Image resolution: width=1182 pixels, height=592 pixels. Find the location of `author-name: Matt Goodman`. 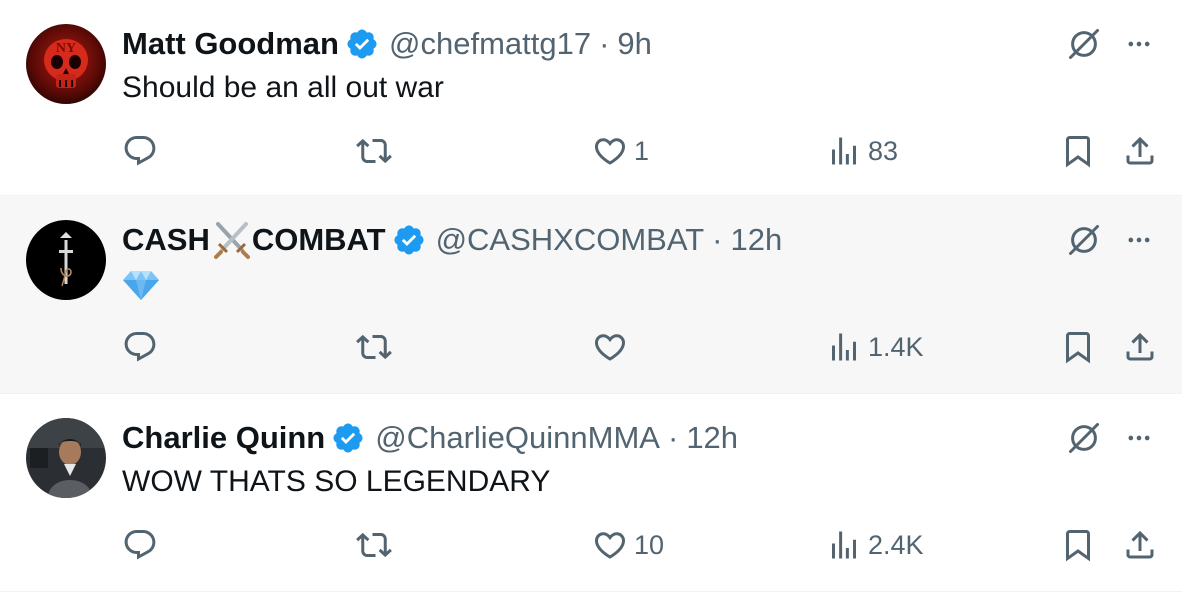

author-name: Matt Goodman is located at coordinates (230, 44).